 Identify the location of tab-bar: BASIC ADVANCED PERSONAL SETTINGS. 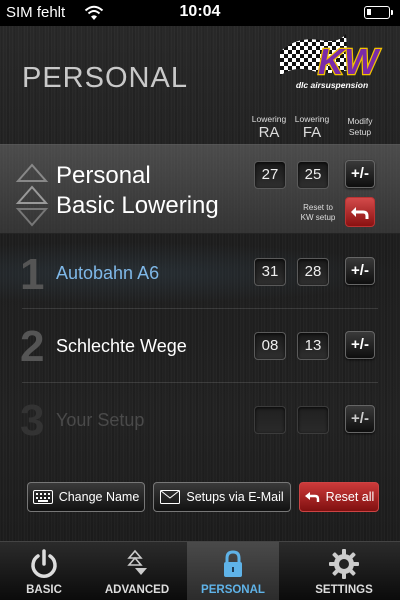
(200, 570).